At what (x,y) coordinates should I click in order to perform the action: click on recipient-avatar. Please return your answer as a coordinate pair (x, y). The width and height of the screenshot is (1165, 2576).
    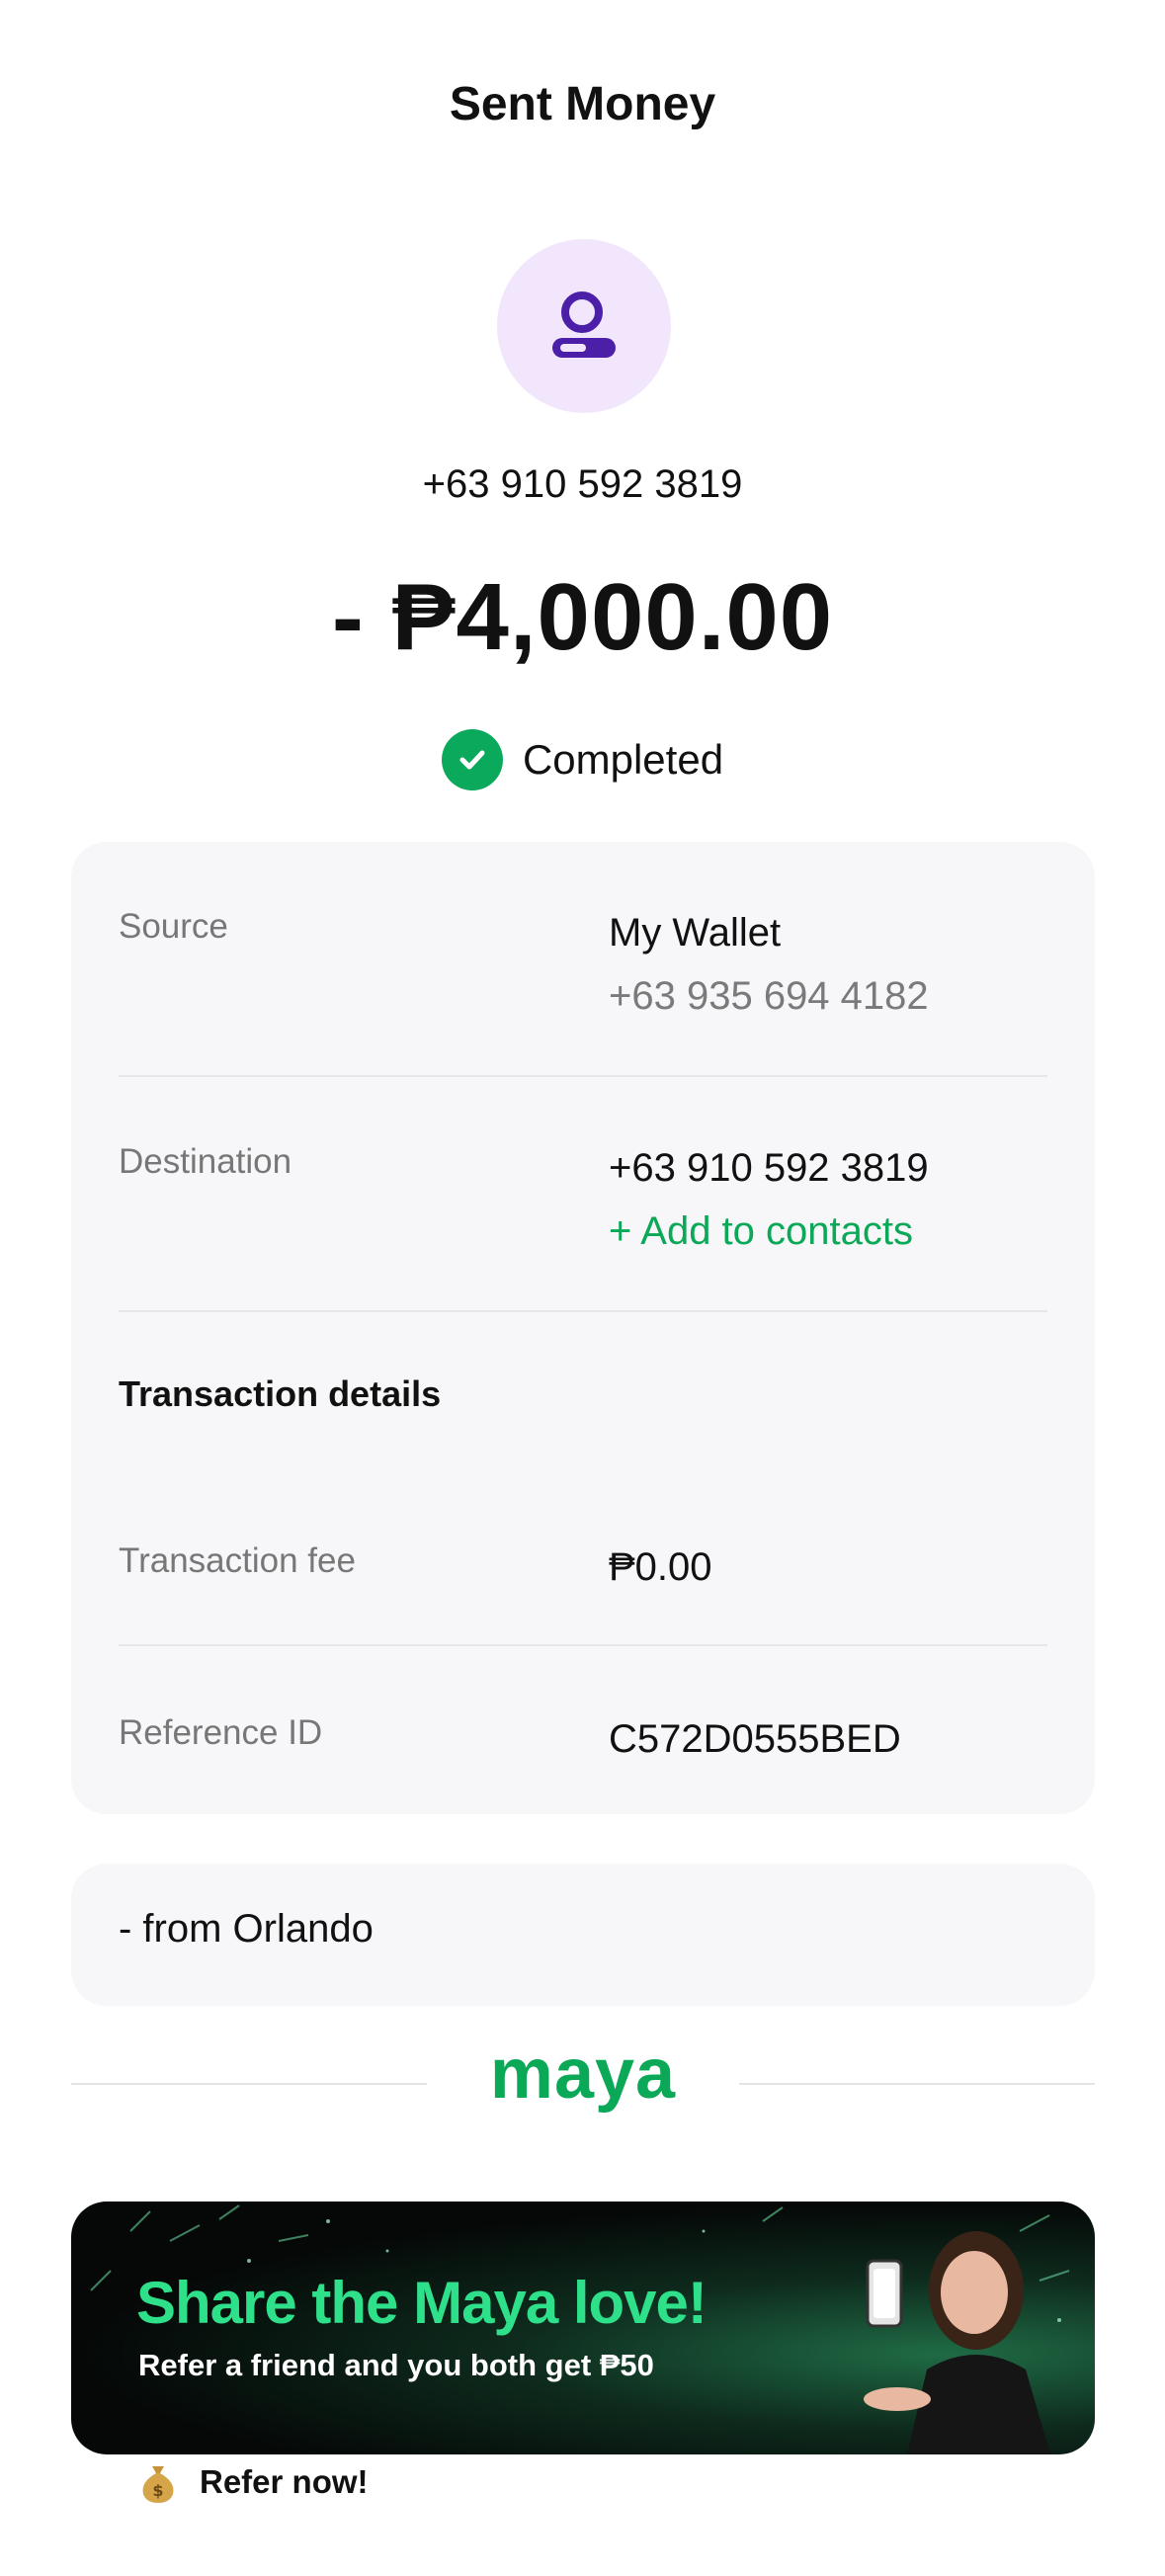
    Looking at the image, I should click on (584, 326).